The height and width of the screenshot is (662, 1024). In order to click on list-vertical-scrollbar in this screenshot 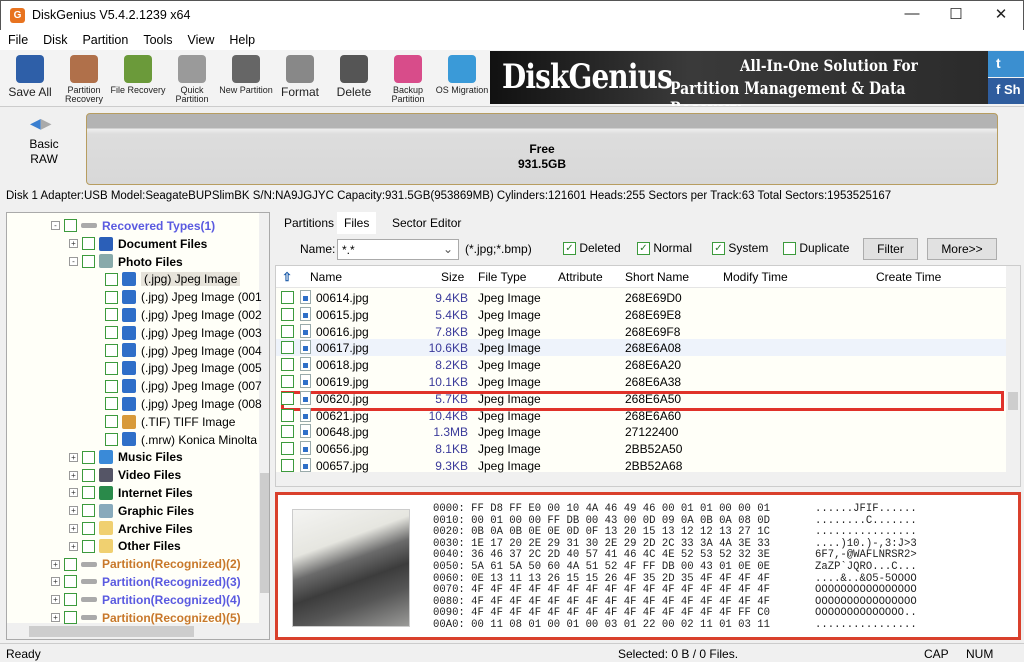, I will do `click(1013, 369)`.